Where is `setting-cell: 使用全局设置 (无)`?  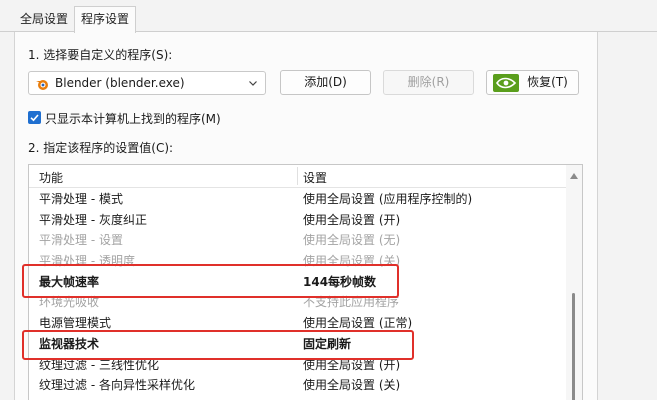
setting-cell: 使用全局设置 (无) is located at coordinates (352, 240).